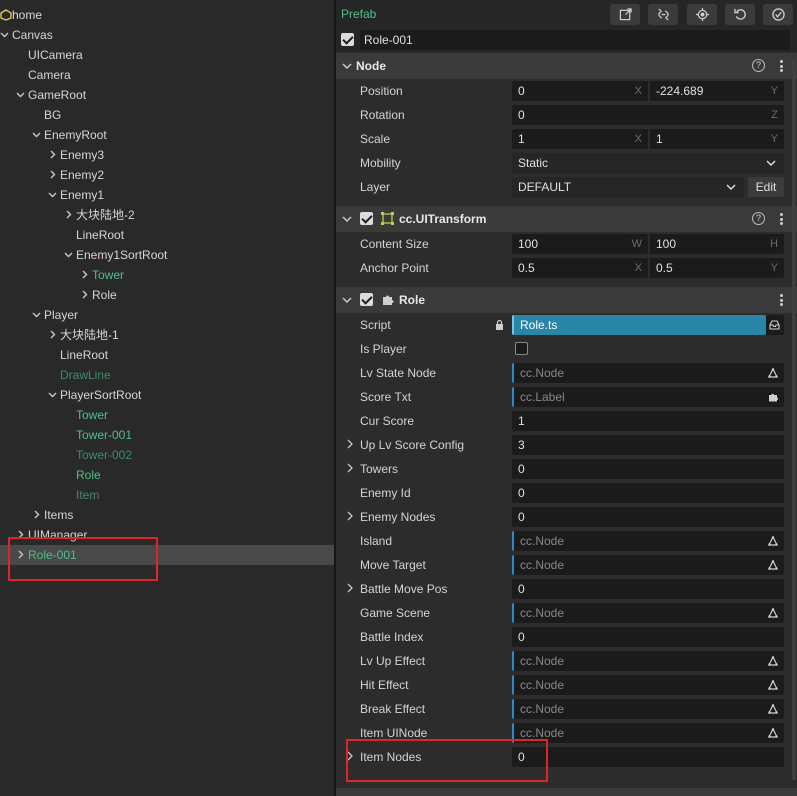  What do you see at coordinates (167, 175) in the screenshot?
I see `tree-row: Enemy2` at bounding box center [167, 175].